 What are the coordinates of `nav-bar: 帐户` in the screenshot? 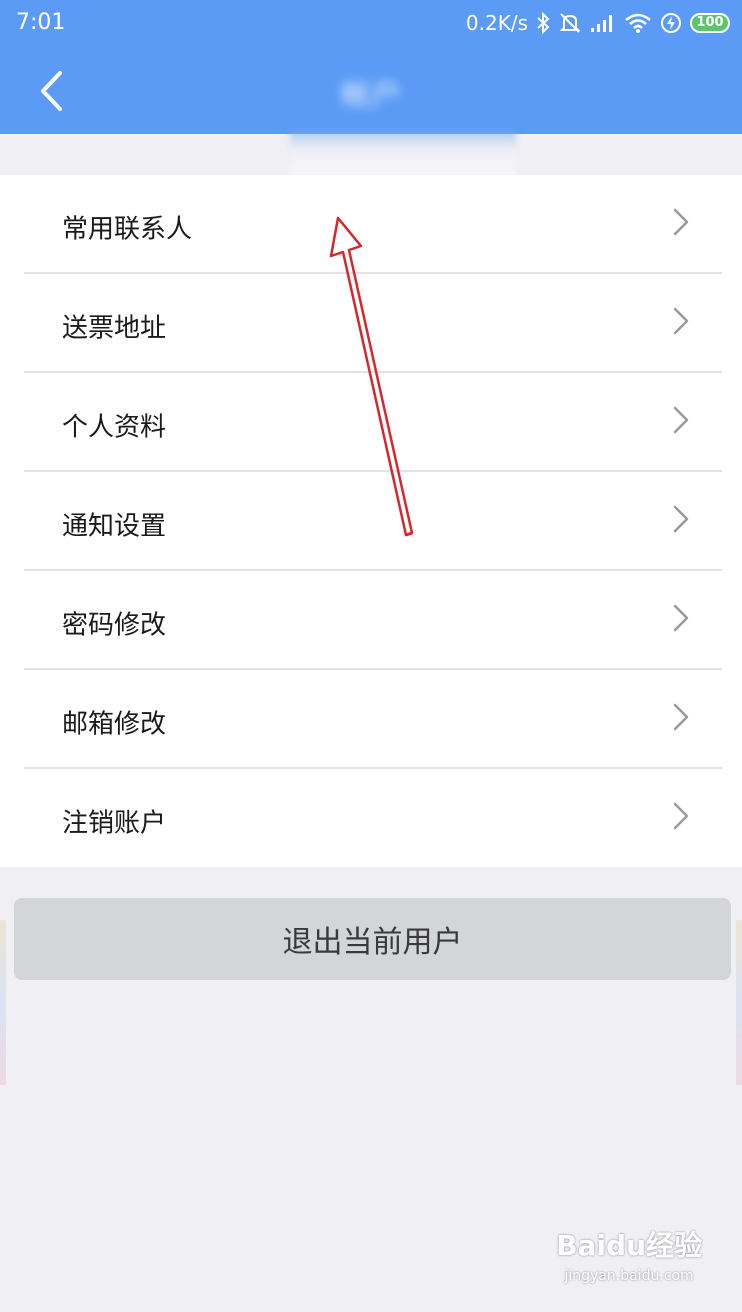 It's located at (371, 91).